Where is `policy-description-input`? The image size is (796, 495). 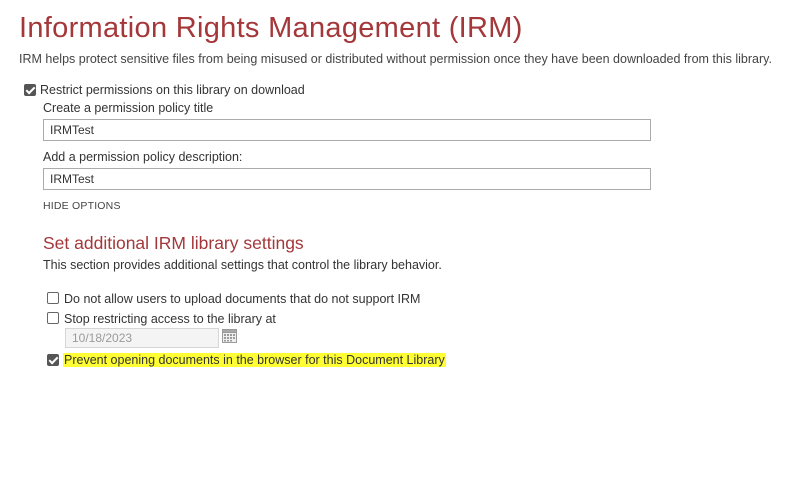
policy-description-input is located at coordinates (347, 179).